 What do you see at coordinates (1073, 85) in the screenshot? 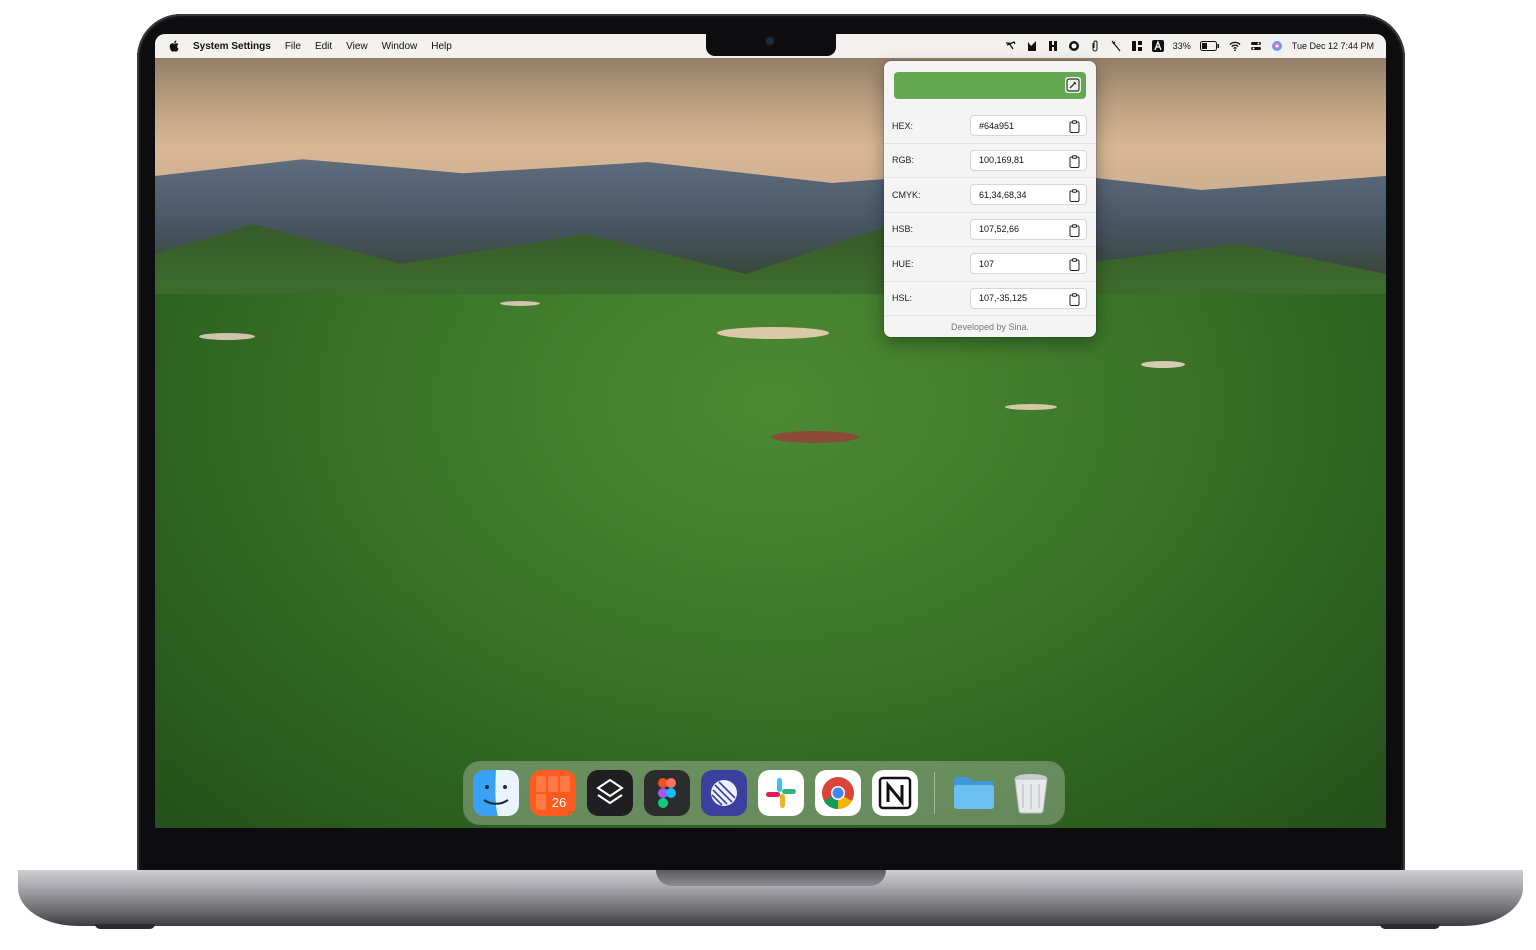
I see `eyedropper-icon` at bounding box center [1073, 85].